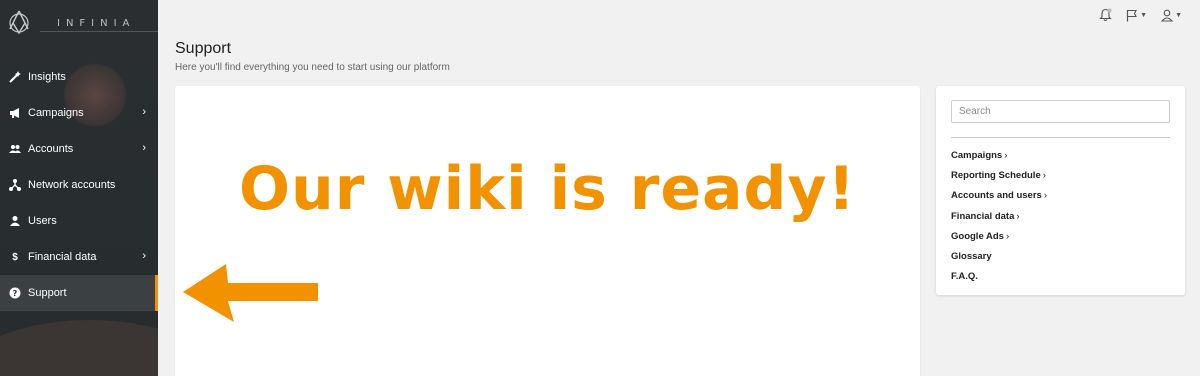 This screenshot has height=376, width=1200. Describe the element at coordinates (964, 277) in the screenshot. I see `link-label: F.A.Q.` at that location.